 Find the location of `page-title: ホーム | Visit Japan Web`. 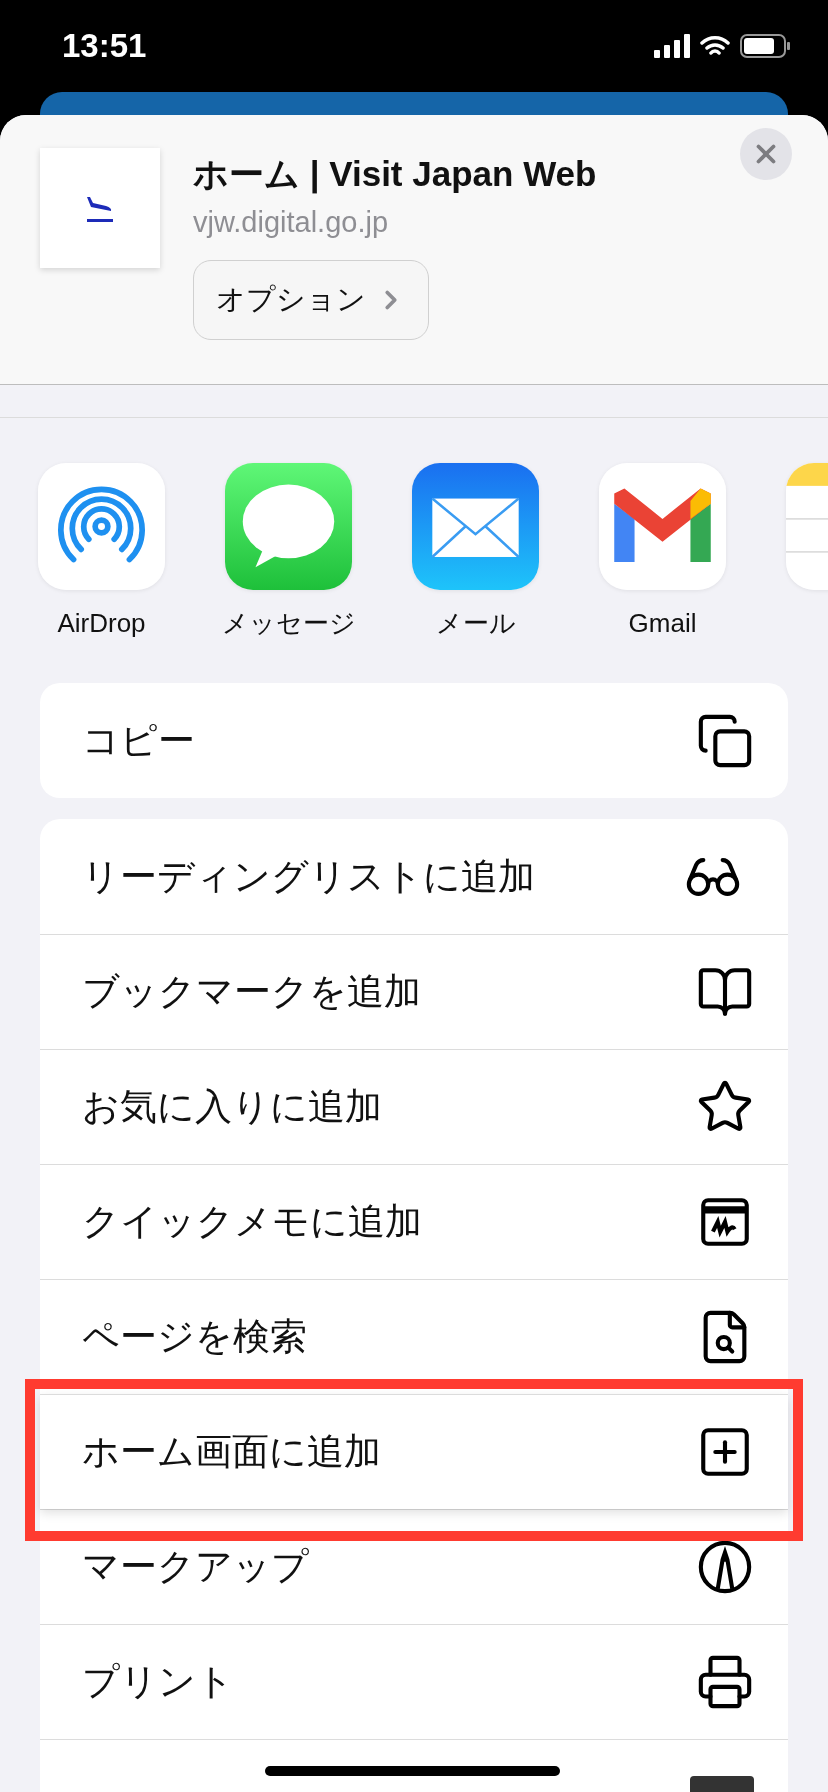

page-title: ホーム | Visit Japan Web is located at coordinates (395, 174).